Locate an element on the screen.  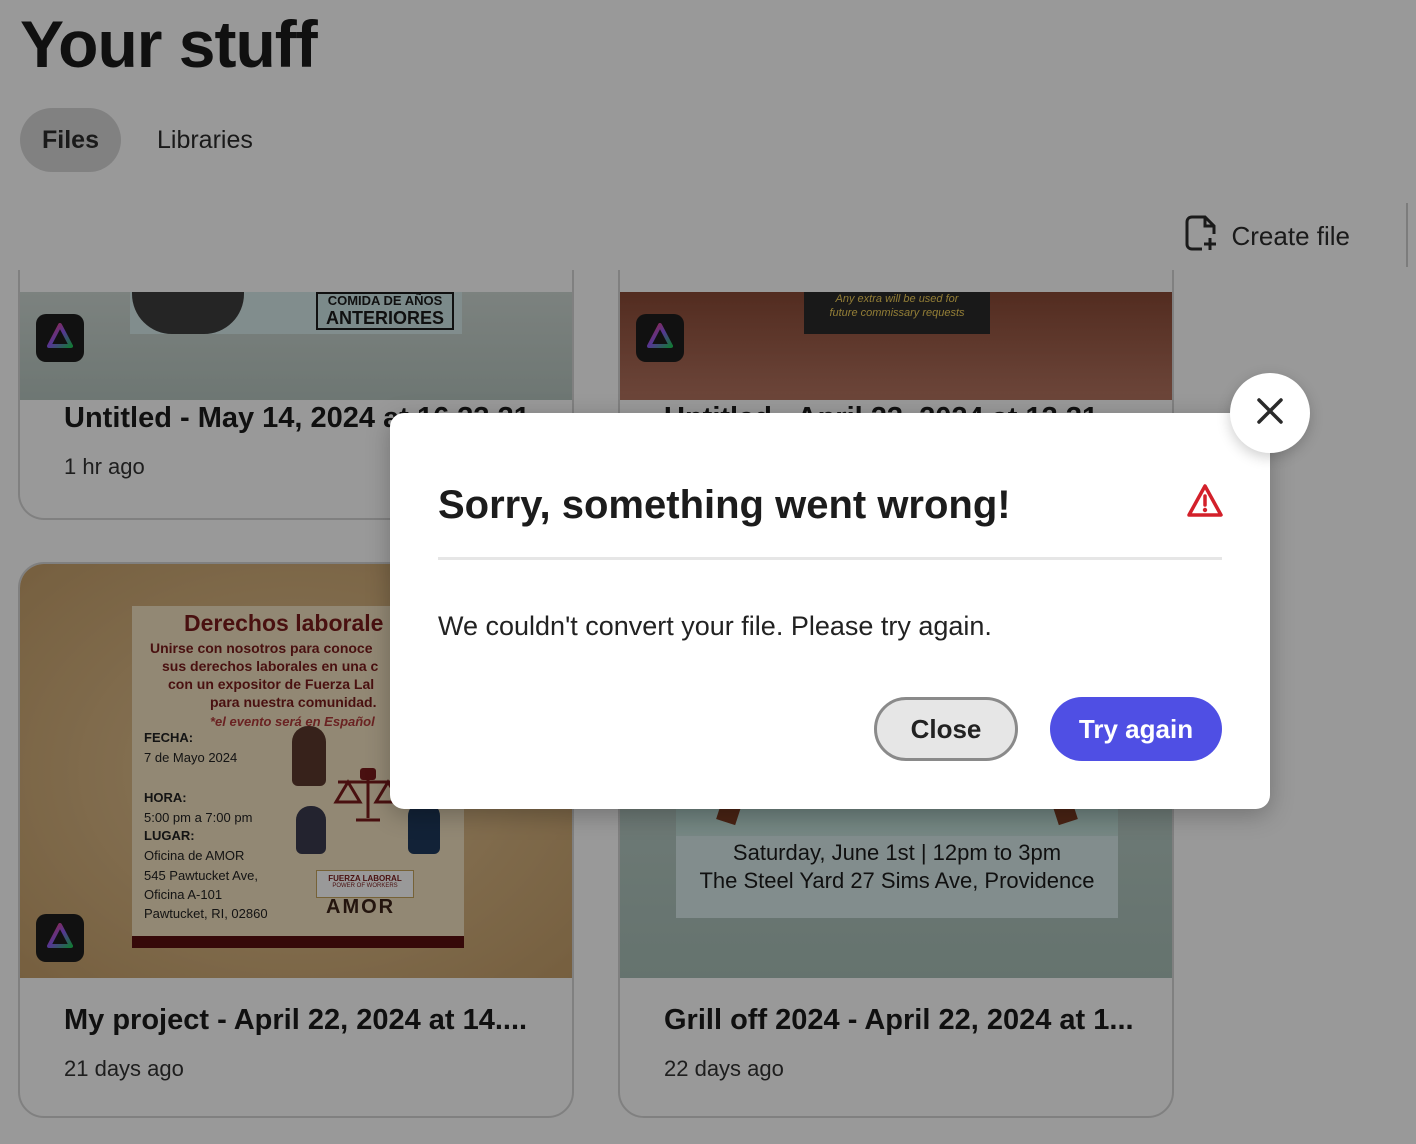
dialog-title: Sorry, something went wrong! is located at coordinates (724, 505).